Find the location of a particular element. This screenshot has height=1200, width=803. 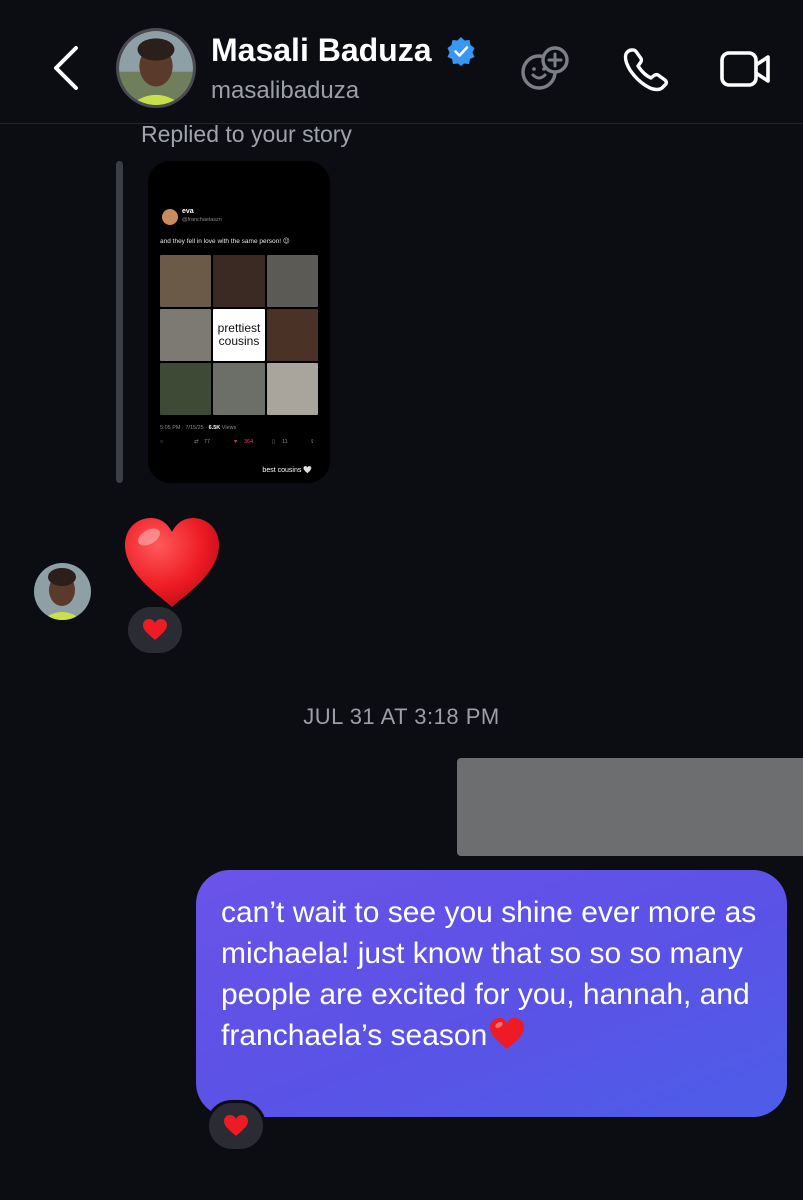

contact-name: Masali Baduza is located at coordinates (321, 50).